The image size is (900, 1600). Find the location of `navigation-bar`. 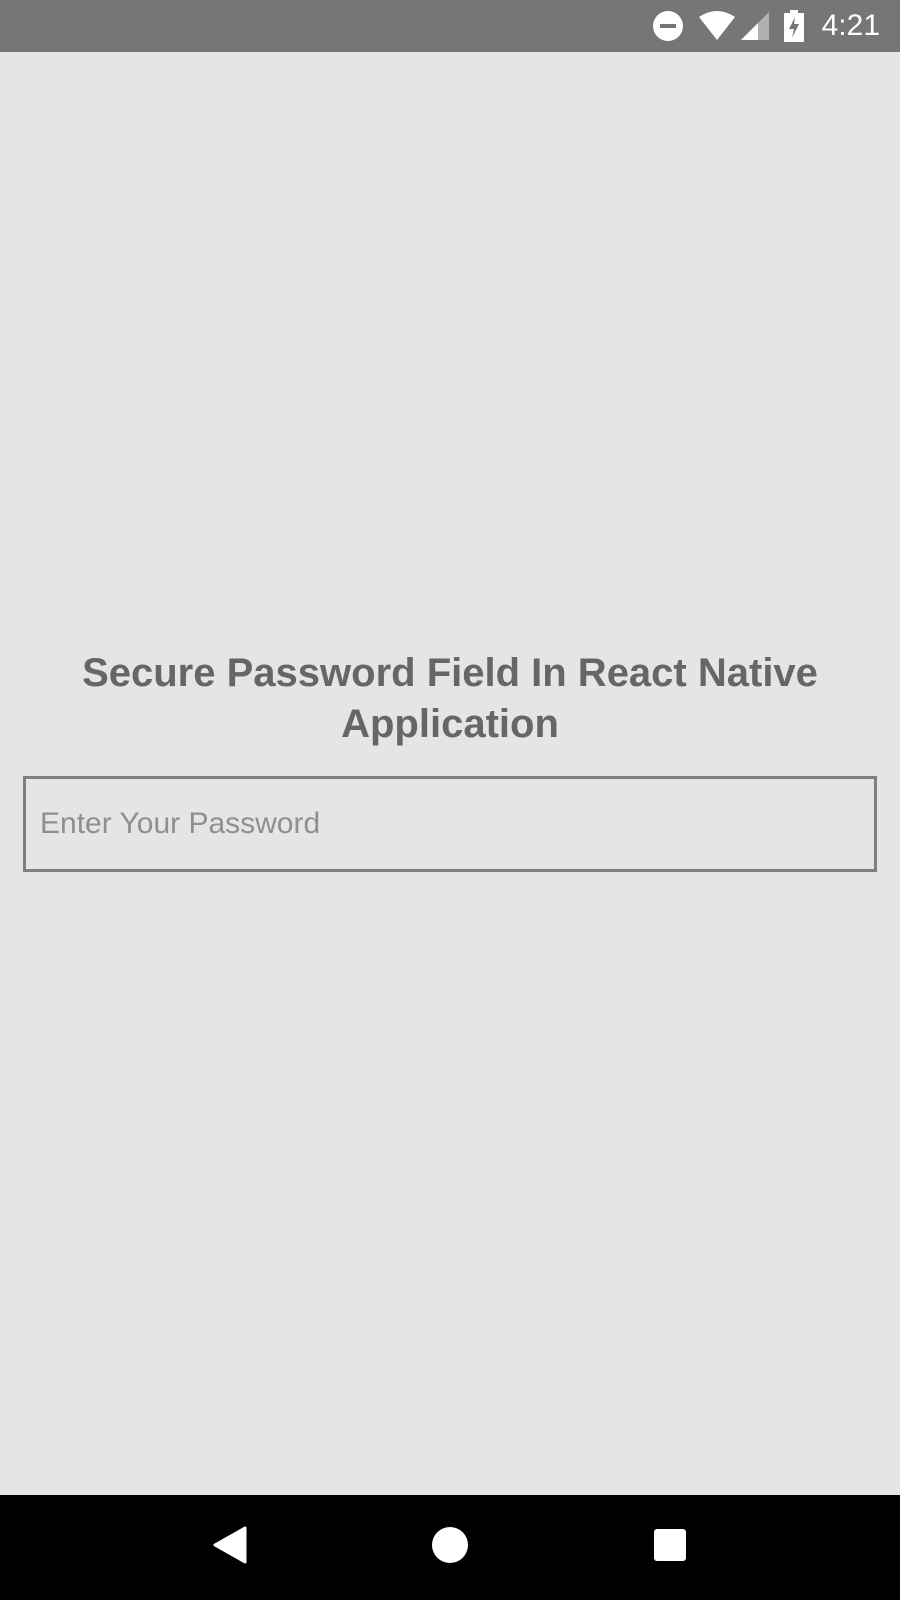

navigation-bar is located at coordinates (450, 1547).